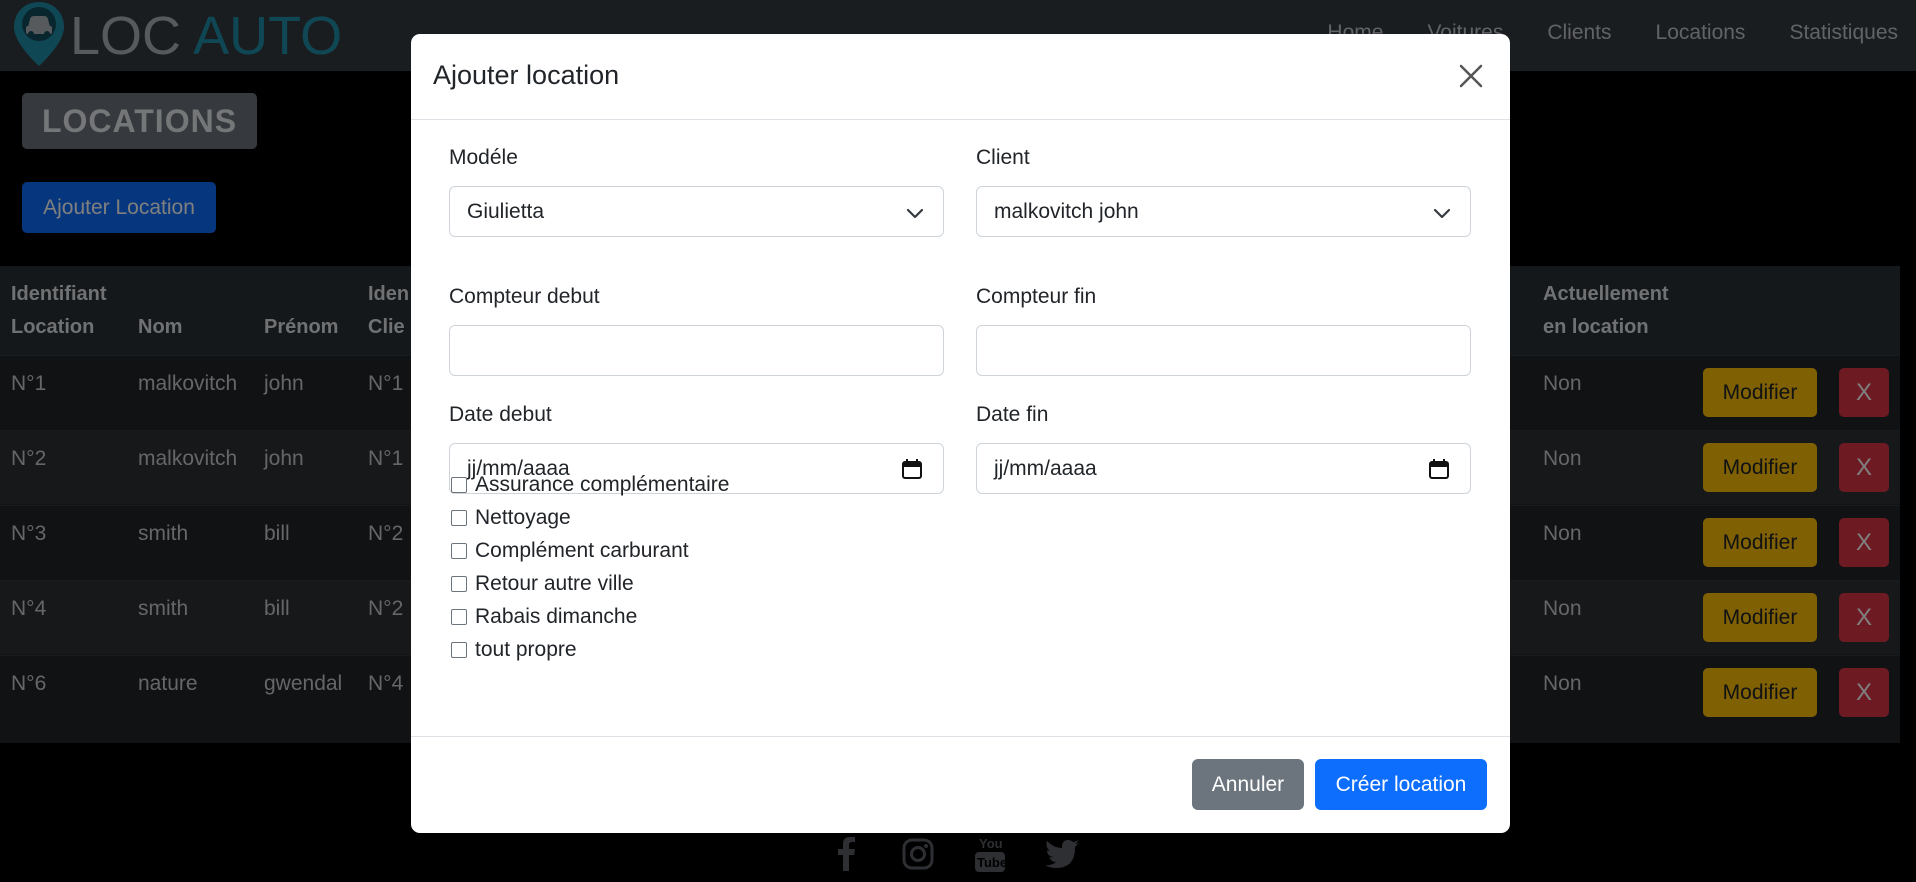 This screenshot has height=882, width=1916. Describe the element at coordinates (1003, 157) in the screenshot. I see `client-label: Client` at that location.